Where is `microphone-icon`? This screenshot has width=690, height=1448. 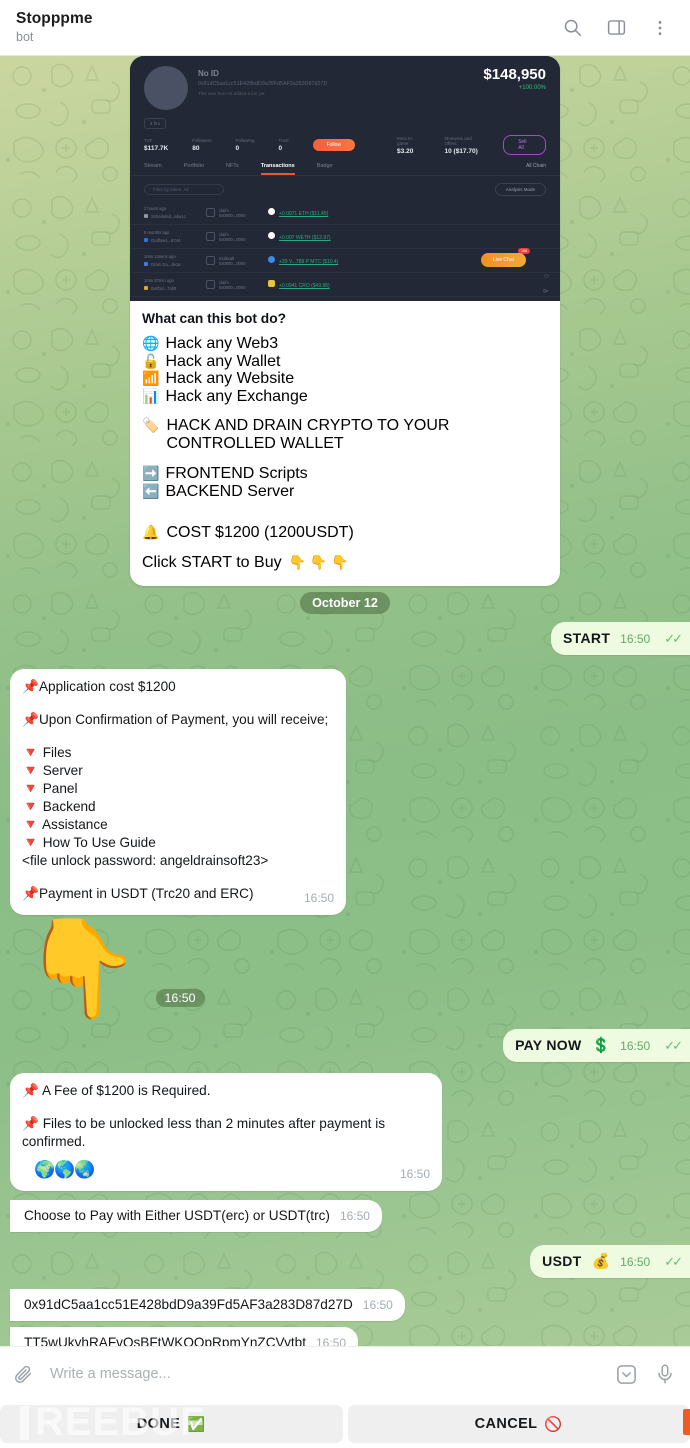
microphone-icon is located at coordinates (665, 1374).